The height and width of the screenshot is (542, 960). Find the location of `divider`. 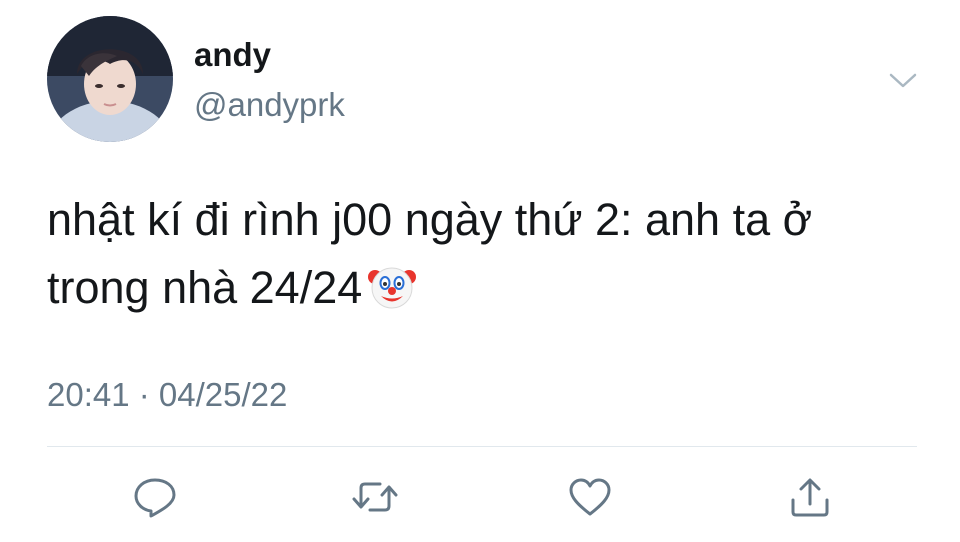

divider is located at coordinates (482, 446).